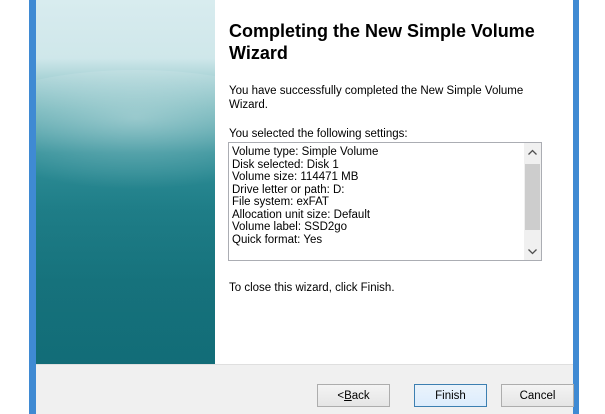  What do you see at coordinates (301, 214) in the screenshot?
I see `settings-item-allocation-unit: Allocation unit size: Default` at bounding box center [301, 214].